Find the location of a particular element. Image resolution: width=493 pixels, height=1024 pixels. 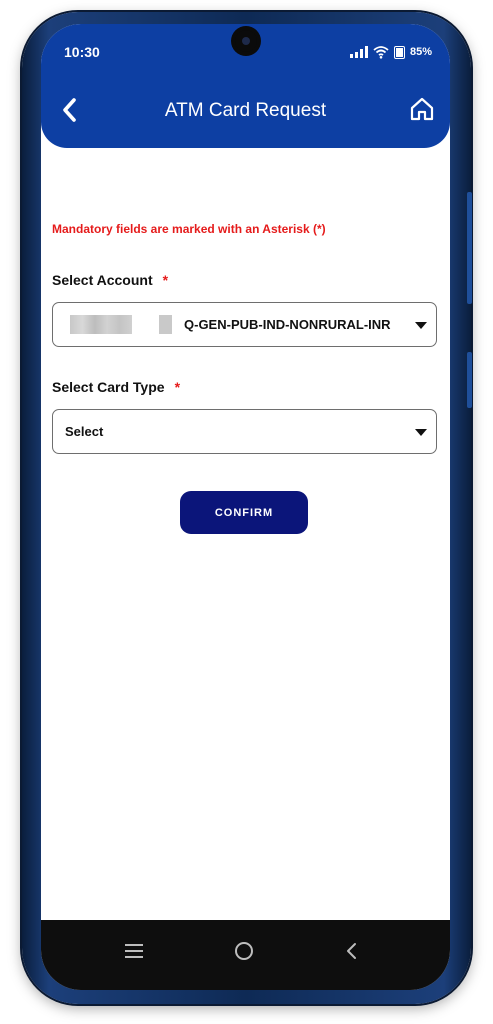

select-account-label: Select Account * is located at coordinates (110, 280).